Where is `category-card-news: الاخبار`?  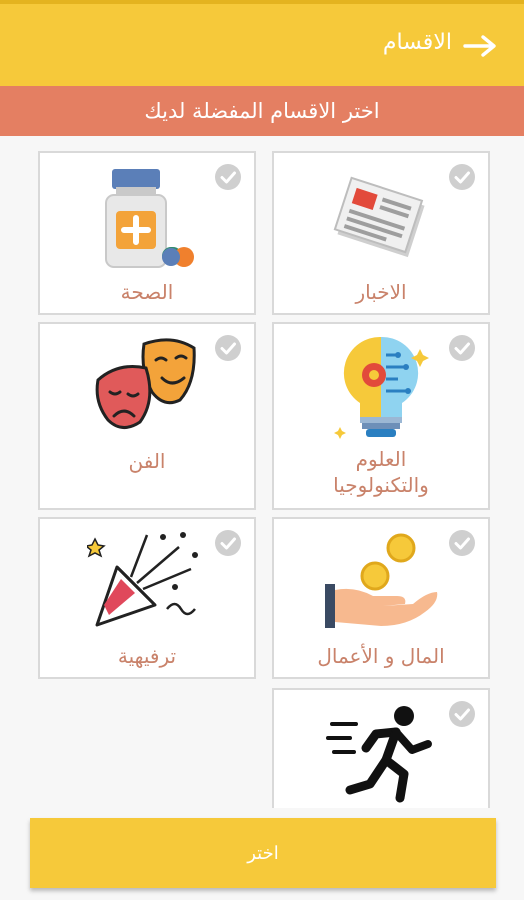 category-card-news: الاخبار is located at coordinates (381, 233).